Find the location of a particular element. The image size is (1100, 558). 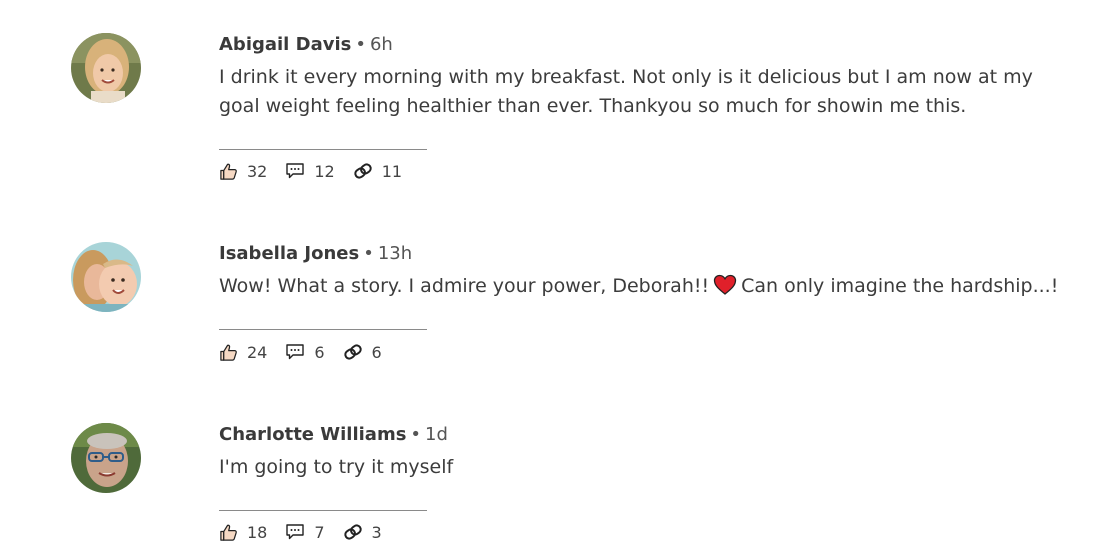

author-name: Charlotte Williams is located at coordinates (312, 434).